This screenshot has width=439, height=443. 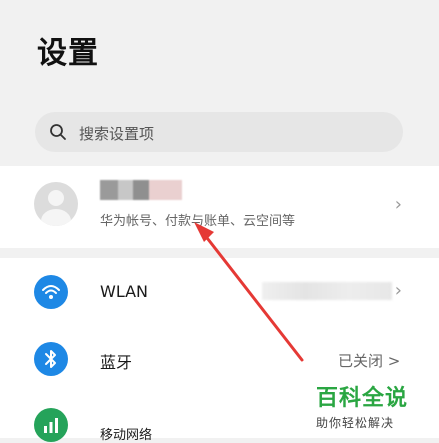 What do you see at coordinates (327, 291) in the screenshot?
I see `wlan-value-redacted` at bounding box center [327, 291].